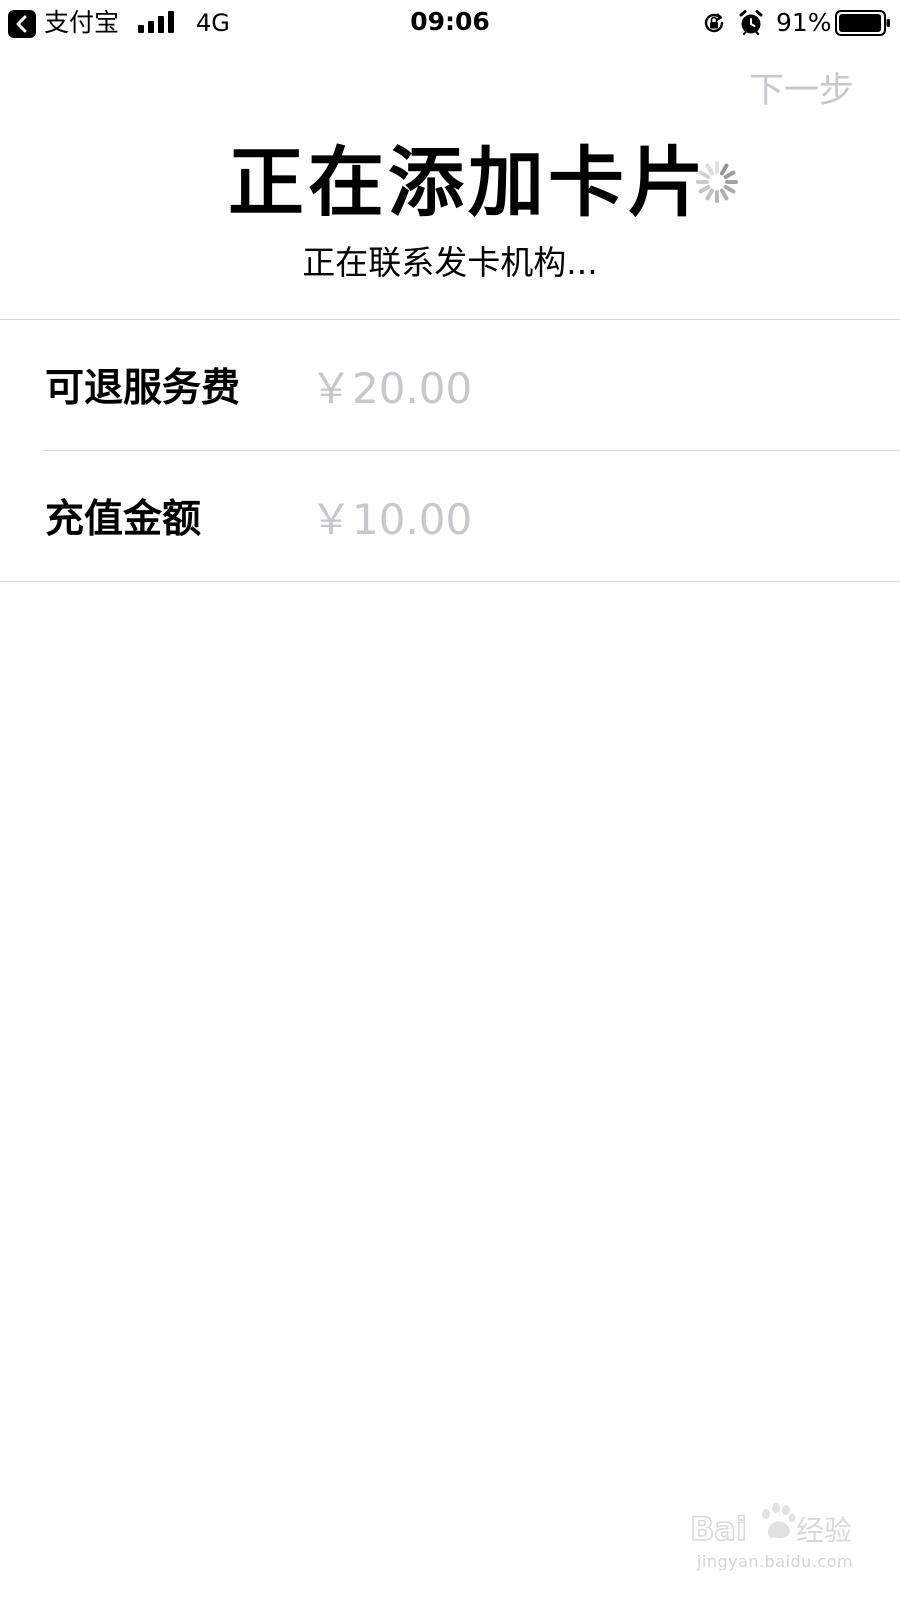 The image size is (900, 1600). I want to click on status-bar: 支付宝 4G 09:06 91%, so click(450, 23).